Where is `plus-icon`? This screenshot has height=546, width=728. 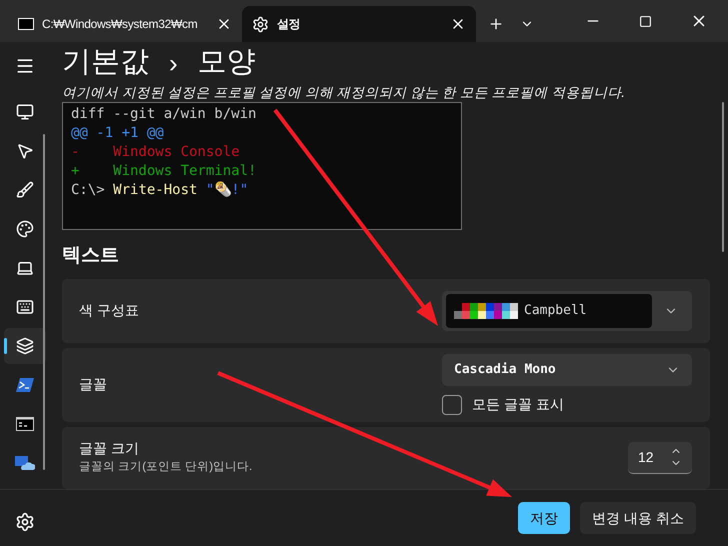 plus-icon is located at coordinates (496, 24).